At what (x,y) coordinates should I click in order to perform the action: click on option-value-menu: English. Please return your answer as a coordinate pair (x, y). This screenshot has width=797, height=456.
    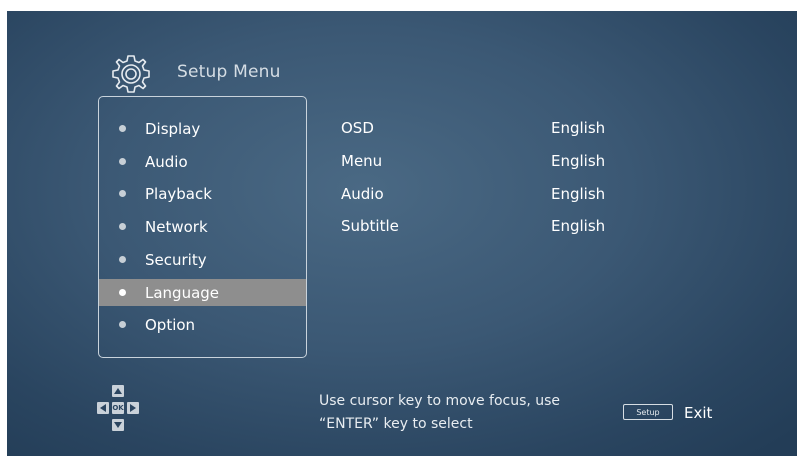
    Looking at the image, I should click on (578, 161).